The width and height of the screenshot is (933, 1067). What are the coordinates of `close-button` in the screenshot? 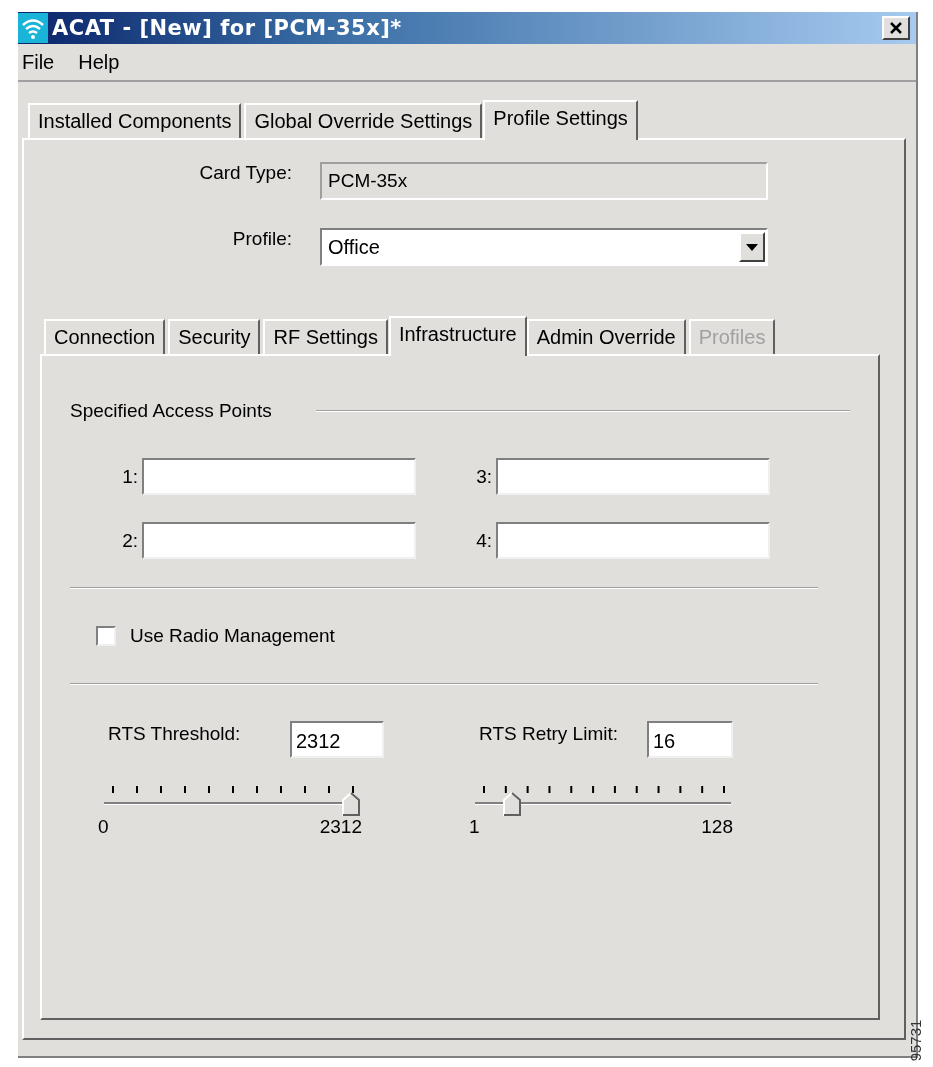 It's located at (896, 28).